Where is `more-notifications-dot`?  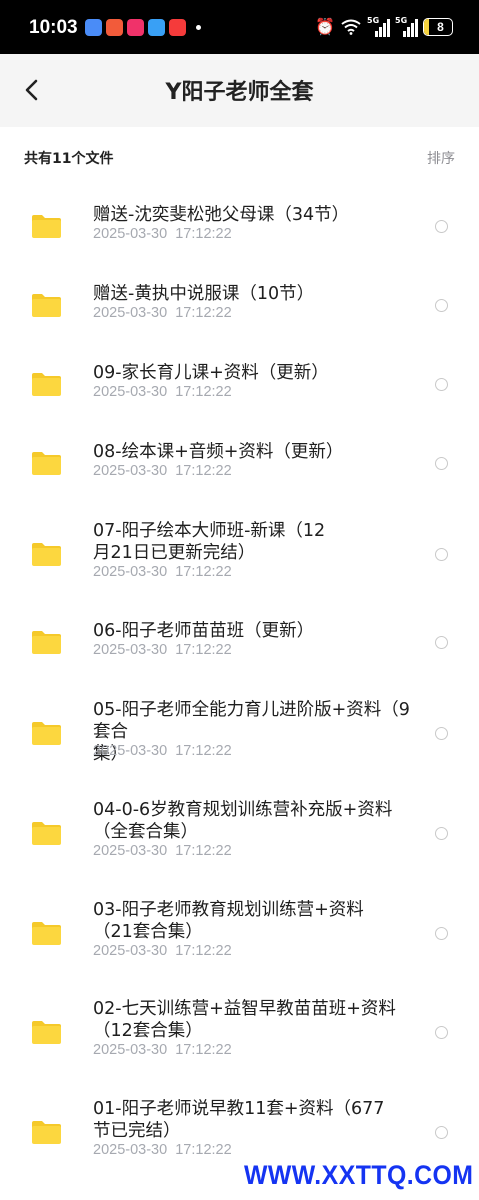
more-notifications-dot is located at coordinates (198, 27).